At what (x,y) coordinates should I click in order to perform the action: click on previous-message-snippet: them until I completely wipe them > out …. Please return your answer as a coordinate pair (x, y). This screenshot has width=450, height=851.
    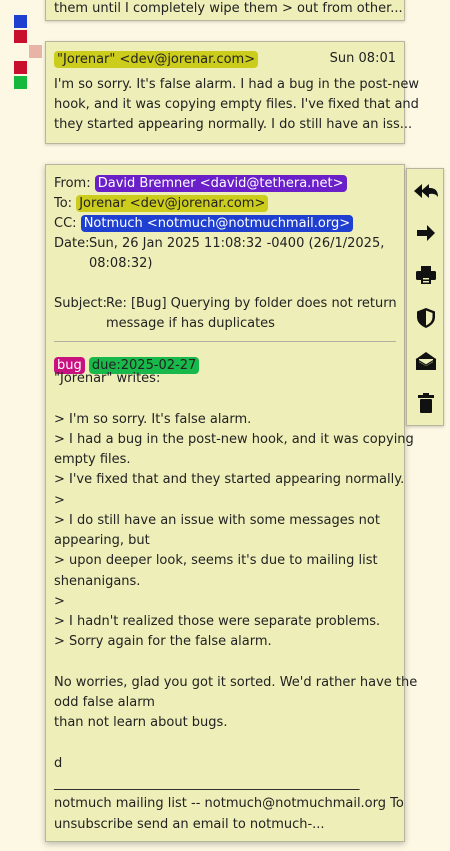
    Looking at the image, I should click on (228, 8).